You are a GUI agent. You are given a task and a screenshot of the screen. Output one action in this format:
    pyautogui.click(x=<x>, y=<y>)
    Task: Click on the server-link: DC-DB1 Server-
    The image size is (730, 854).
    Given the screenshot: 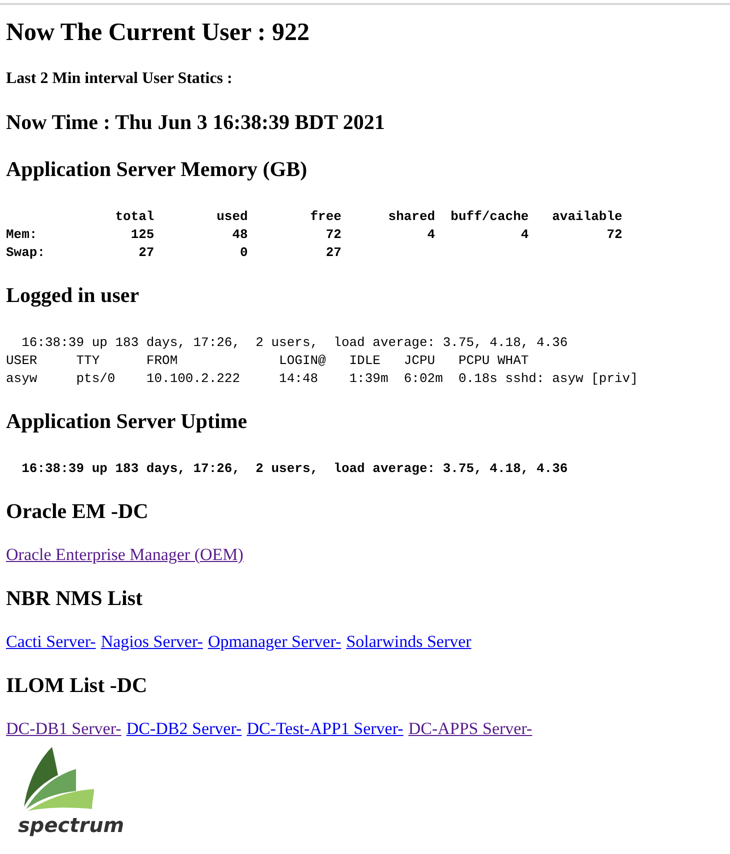 What is the action you would take?
    pyautogui.click(x=64, y=729)
    